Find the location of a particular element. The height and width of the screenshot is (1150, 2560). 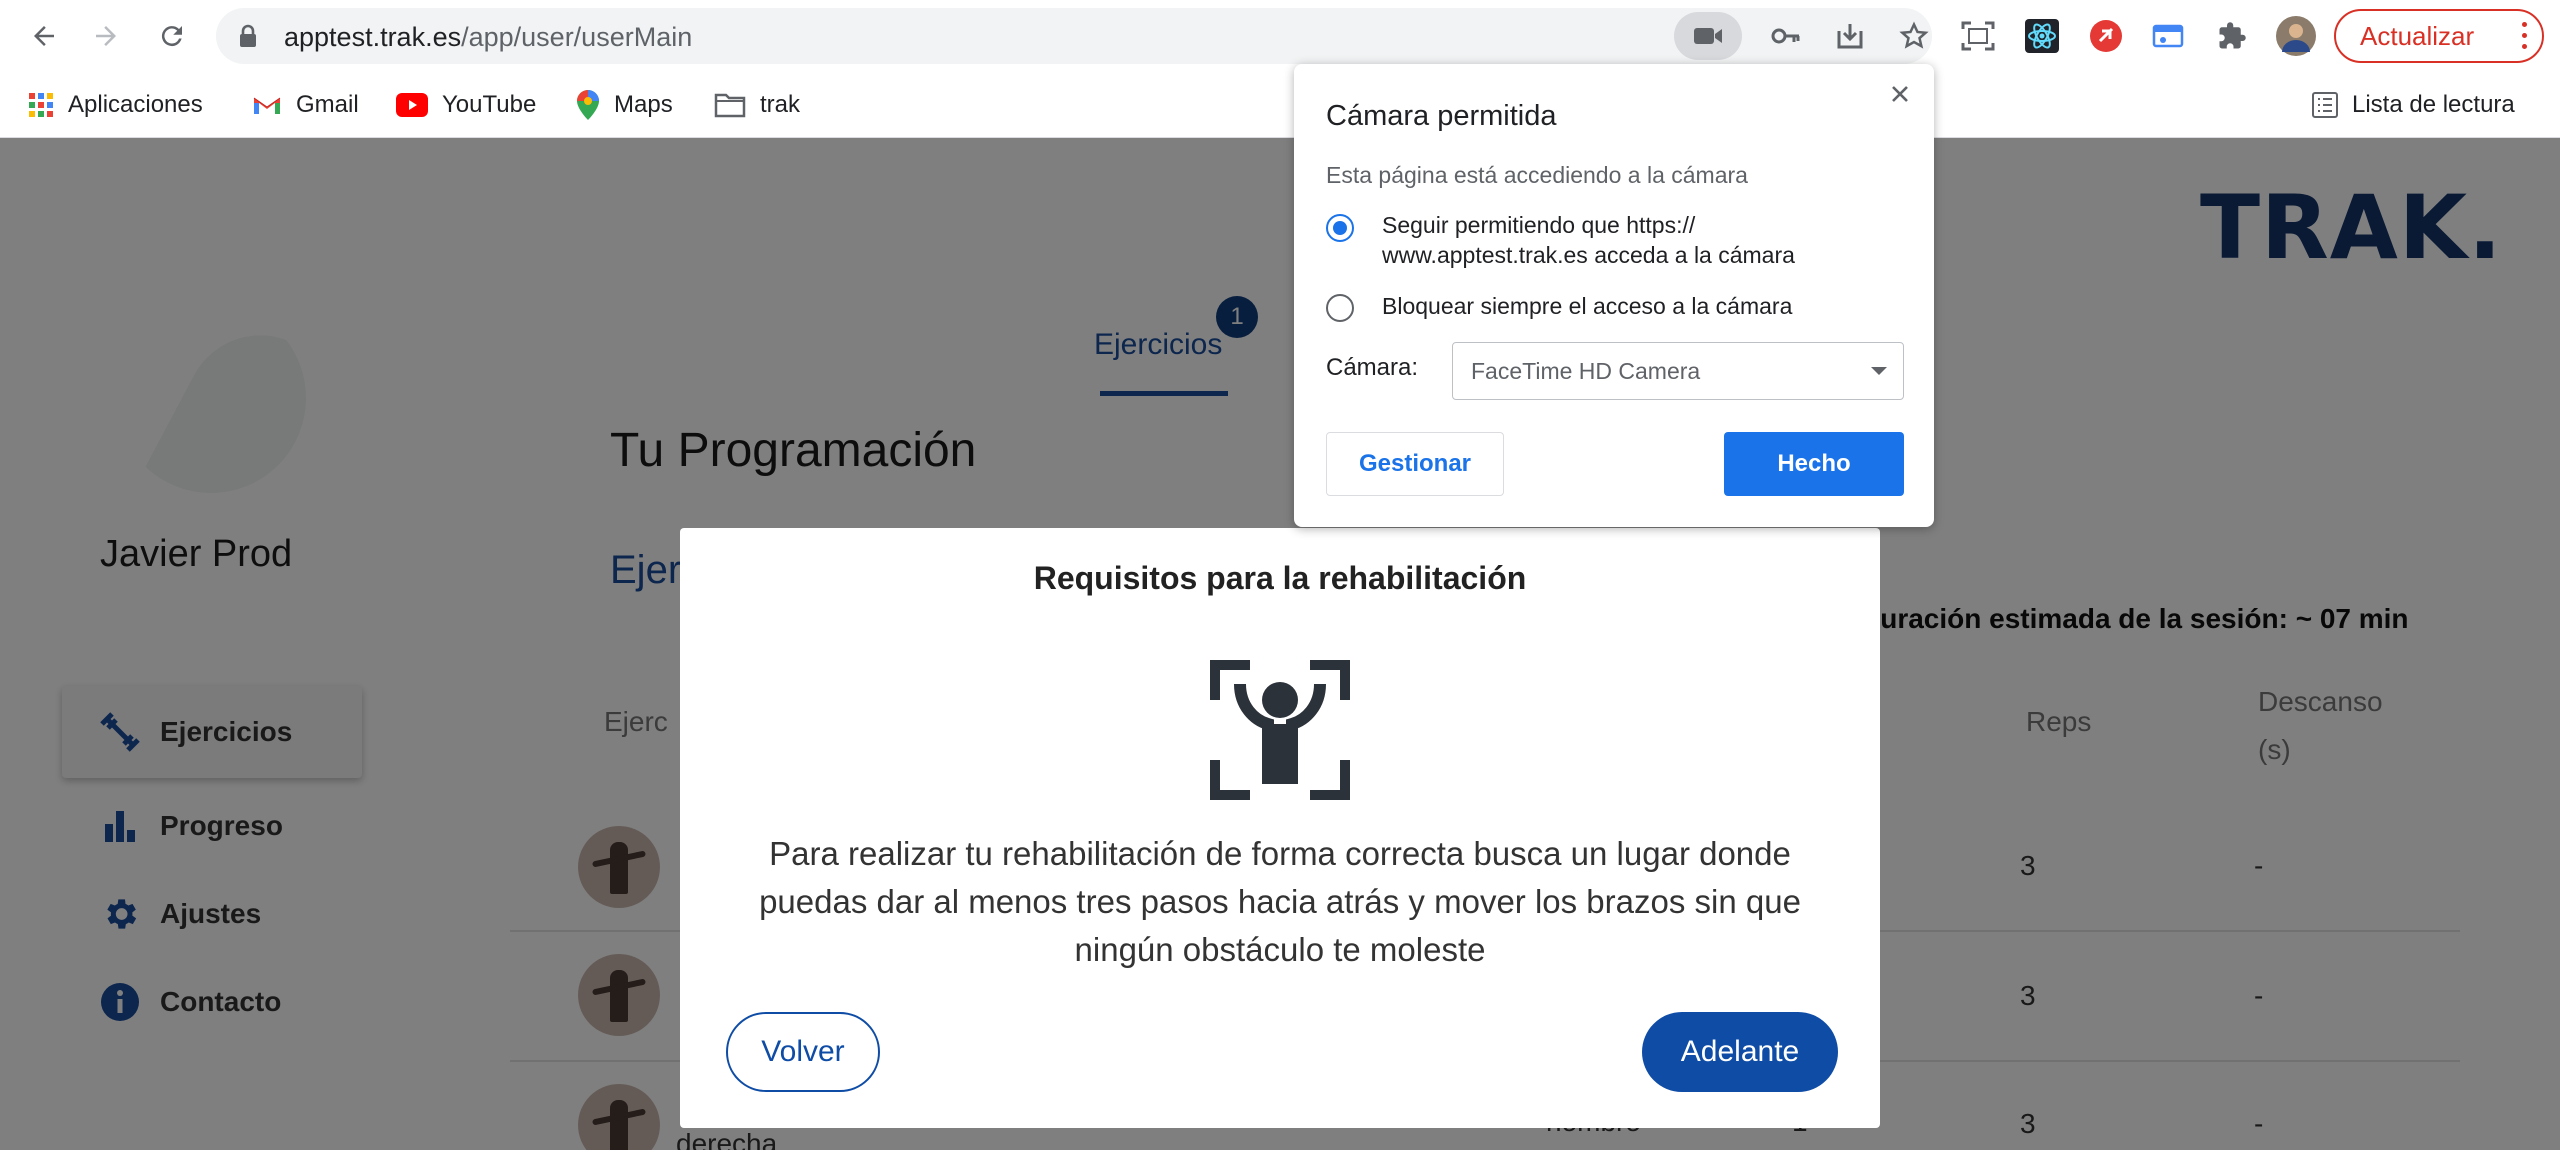

forward-icon is located at coordinates (106, 36).